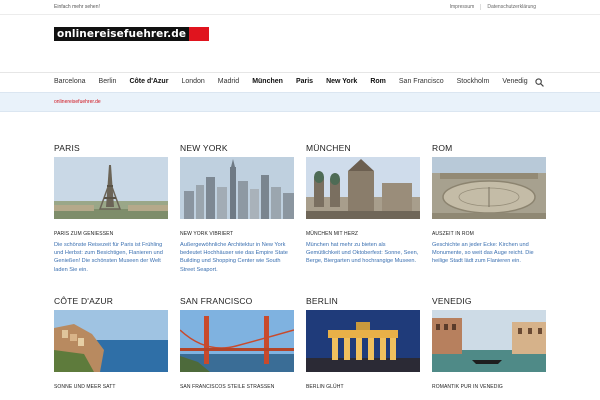 Image resolution: width=600 pixels, height=400 pixels. I want to click on nav-item: Madrid, so click(228, 81).